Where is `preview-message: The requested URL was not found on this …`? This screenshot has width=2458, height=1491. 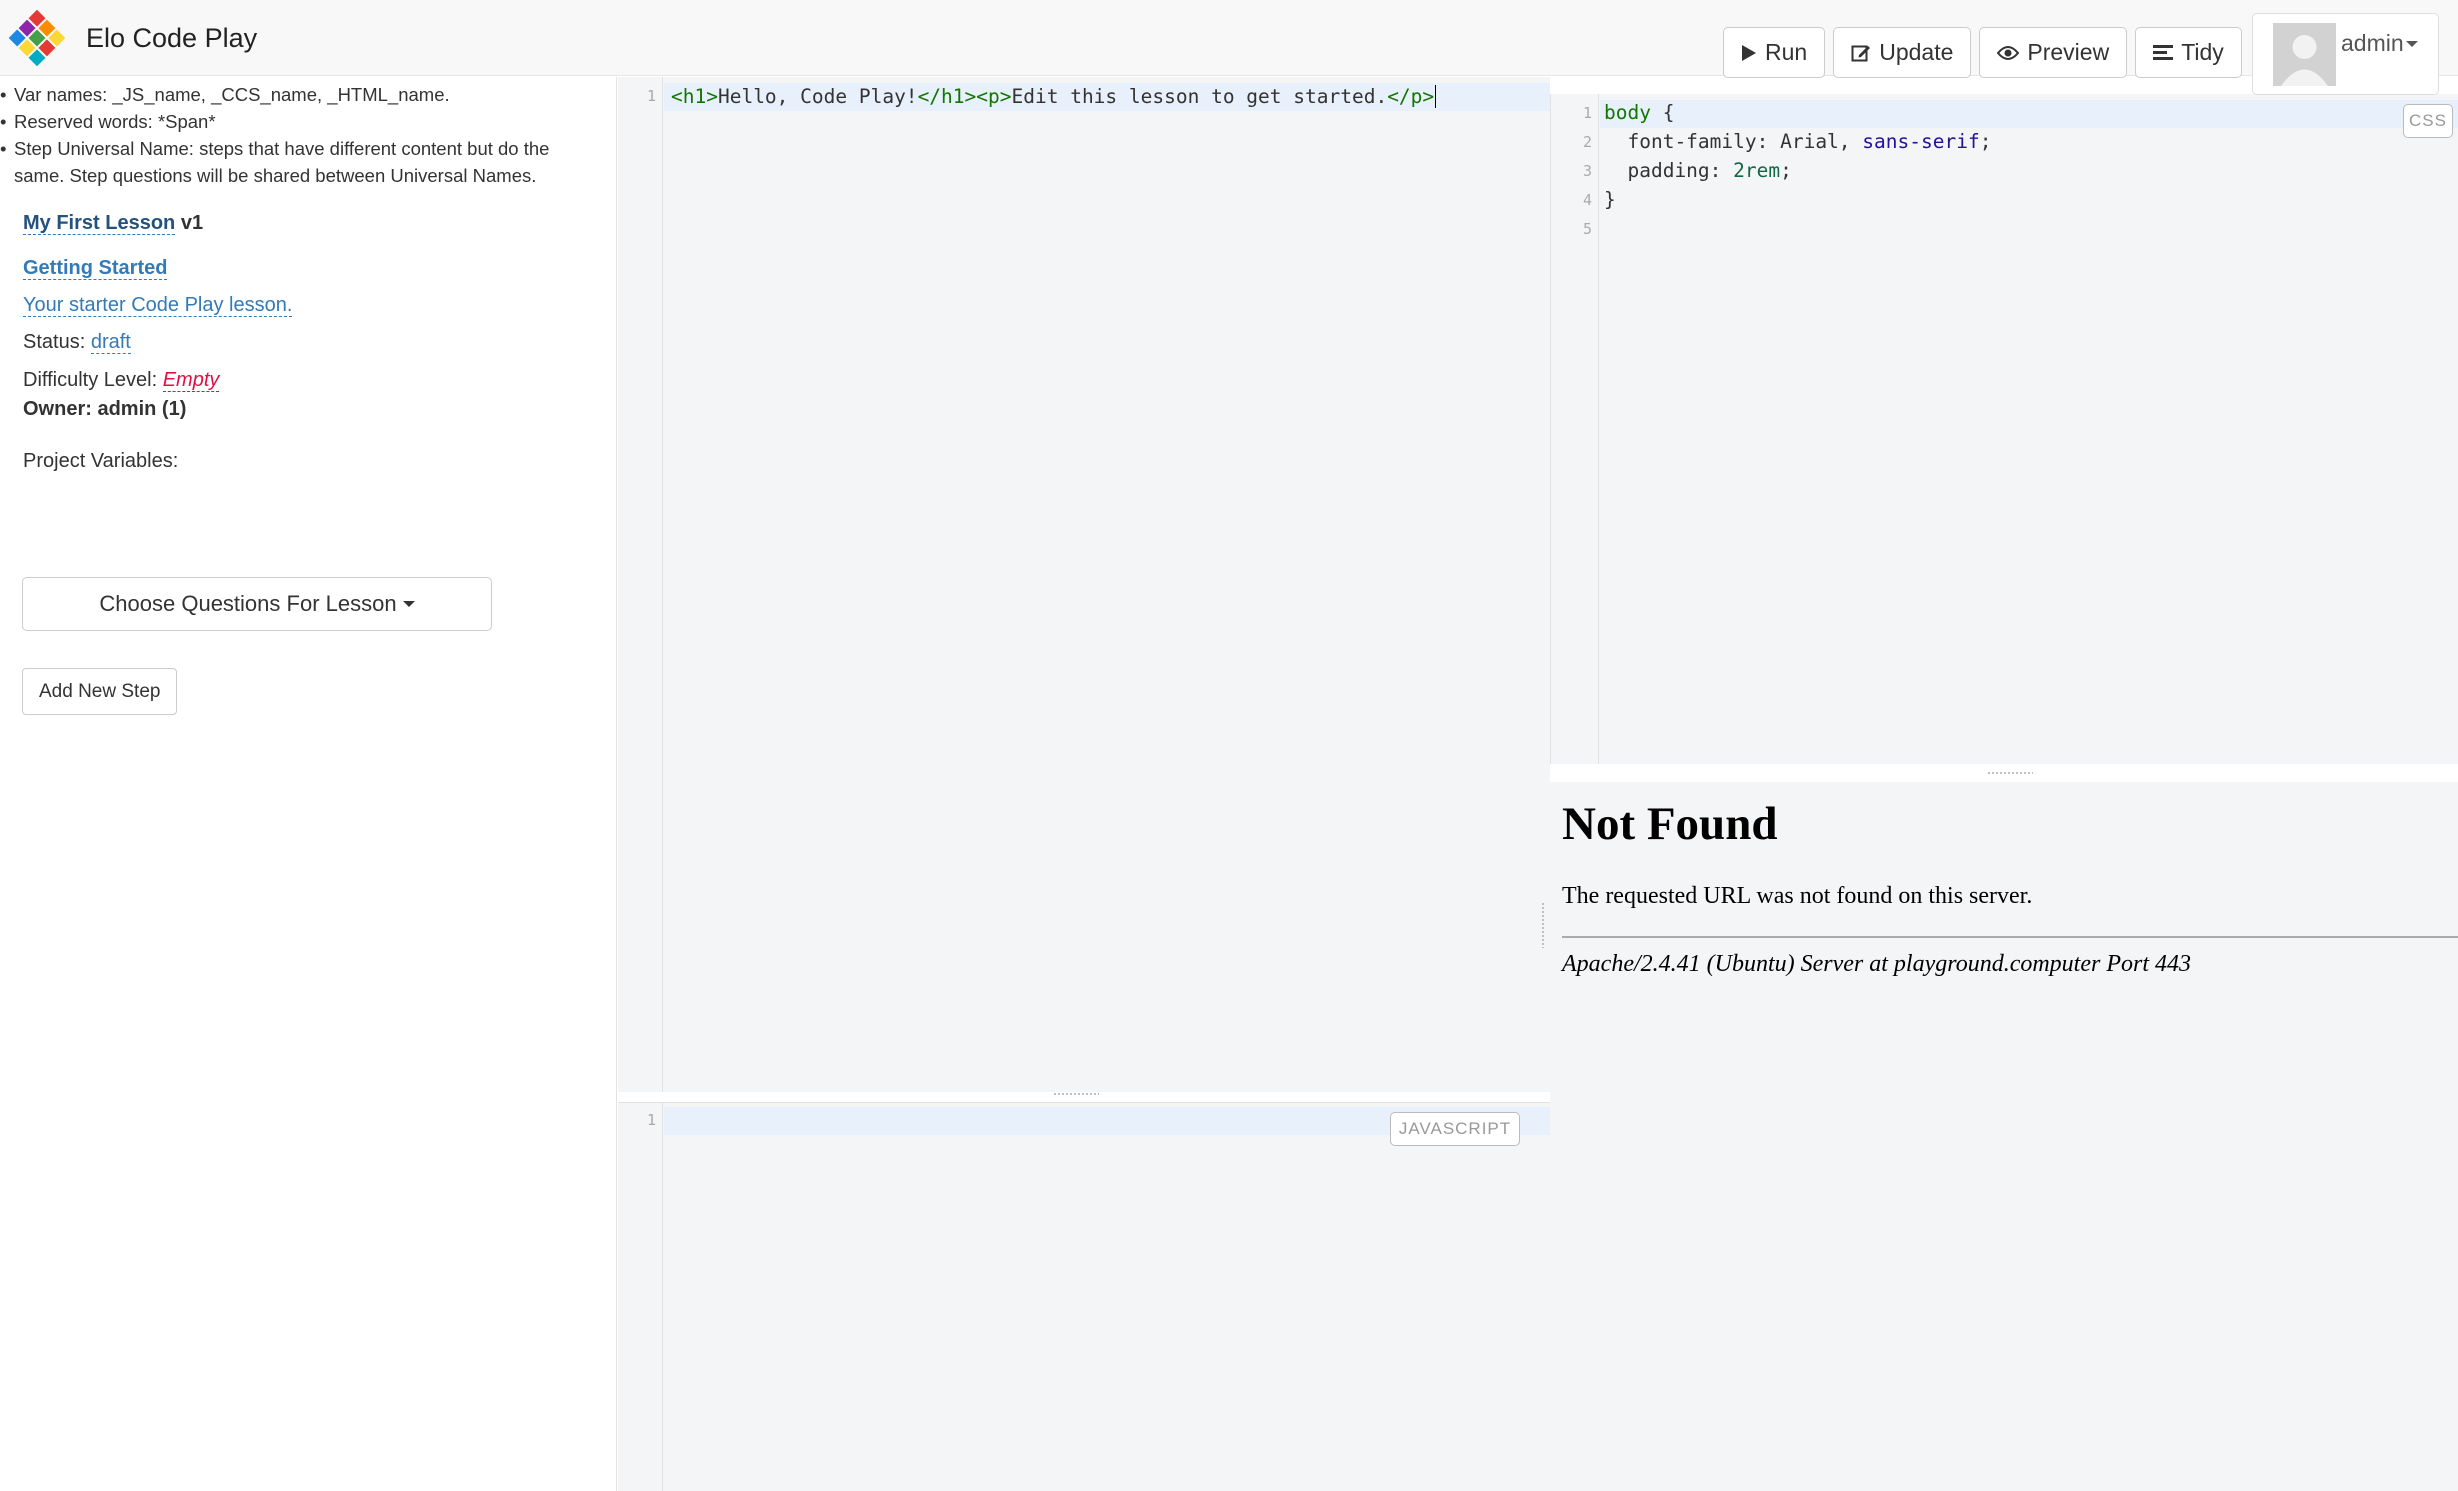 preview-message: The requested URL was not found on this … is located at coordinates (1797, 896).